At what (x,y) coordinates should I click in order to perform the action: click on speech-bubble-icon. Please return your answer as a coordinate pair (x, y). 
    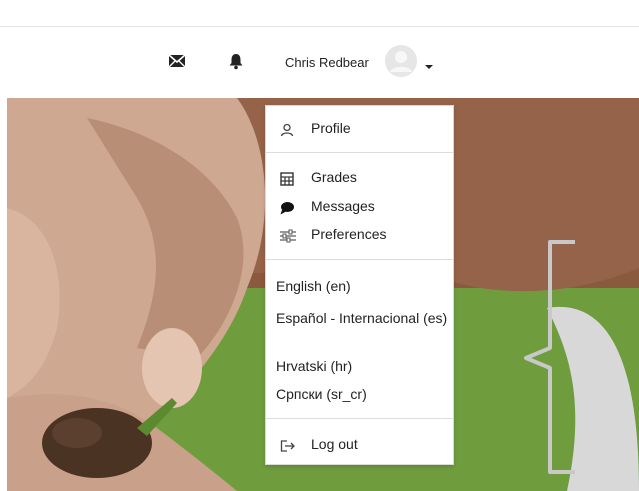
    Looking at the image, I should click on (287, 208).